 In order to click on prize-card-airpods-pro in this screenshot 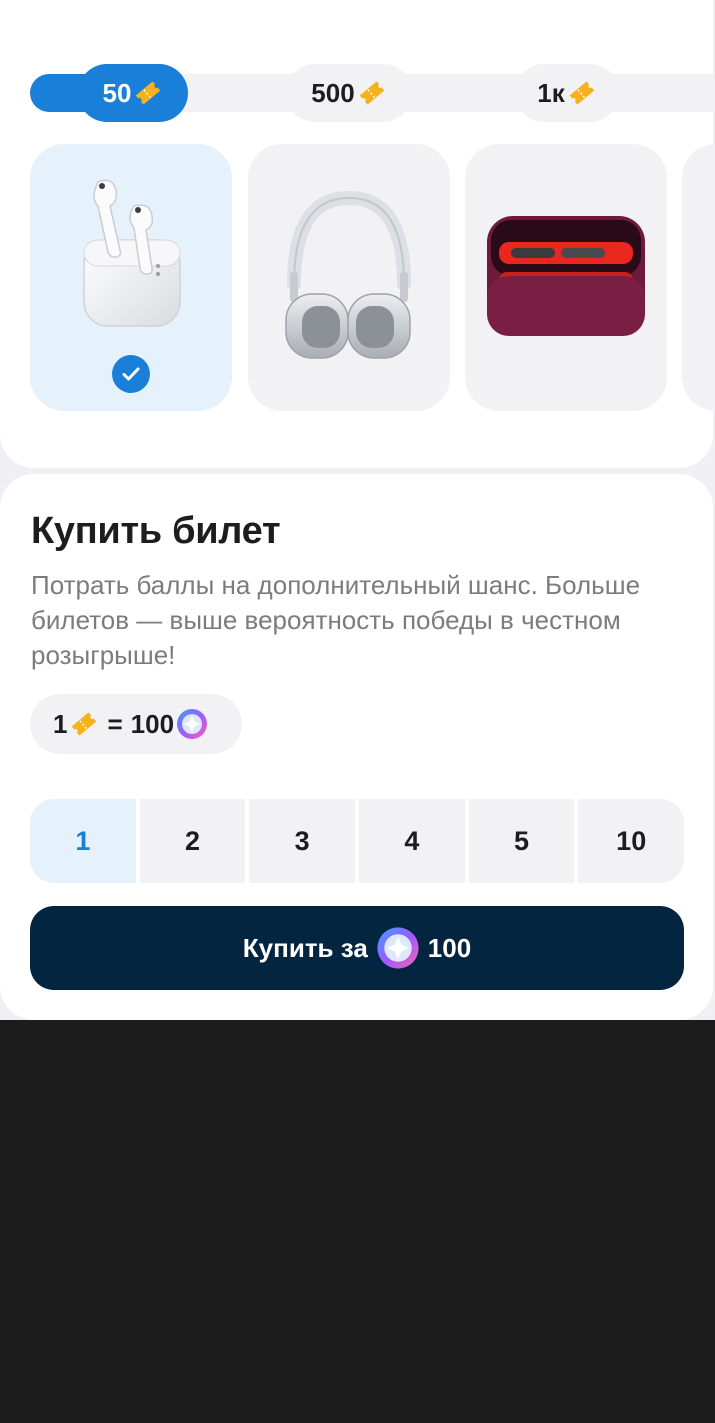, I will do `click(131, 277)`.